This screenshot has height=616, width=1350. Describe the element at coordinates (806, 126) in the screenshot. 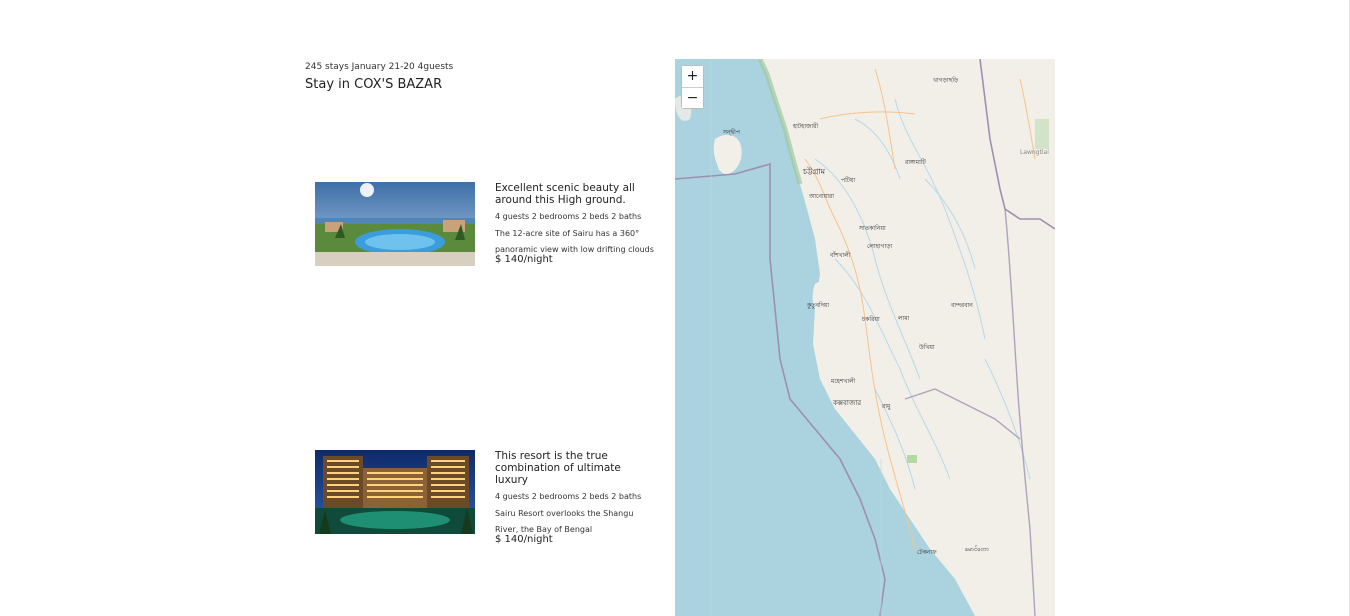

I see `map-label-hathazari: হাটহাজারী` at that location.